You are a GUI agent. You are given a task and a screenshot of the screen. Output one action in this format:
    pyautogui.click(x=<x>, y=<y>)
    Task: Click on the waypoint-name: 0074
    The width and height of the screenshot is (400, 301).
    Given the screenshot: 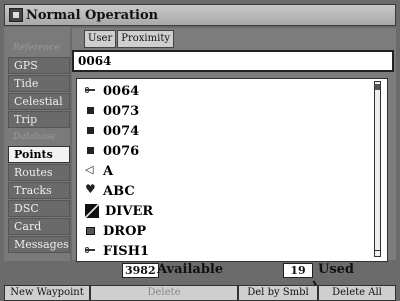 What is the action you would take?
    pyautogui.click(x=121, y=131)
    